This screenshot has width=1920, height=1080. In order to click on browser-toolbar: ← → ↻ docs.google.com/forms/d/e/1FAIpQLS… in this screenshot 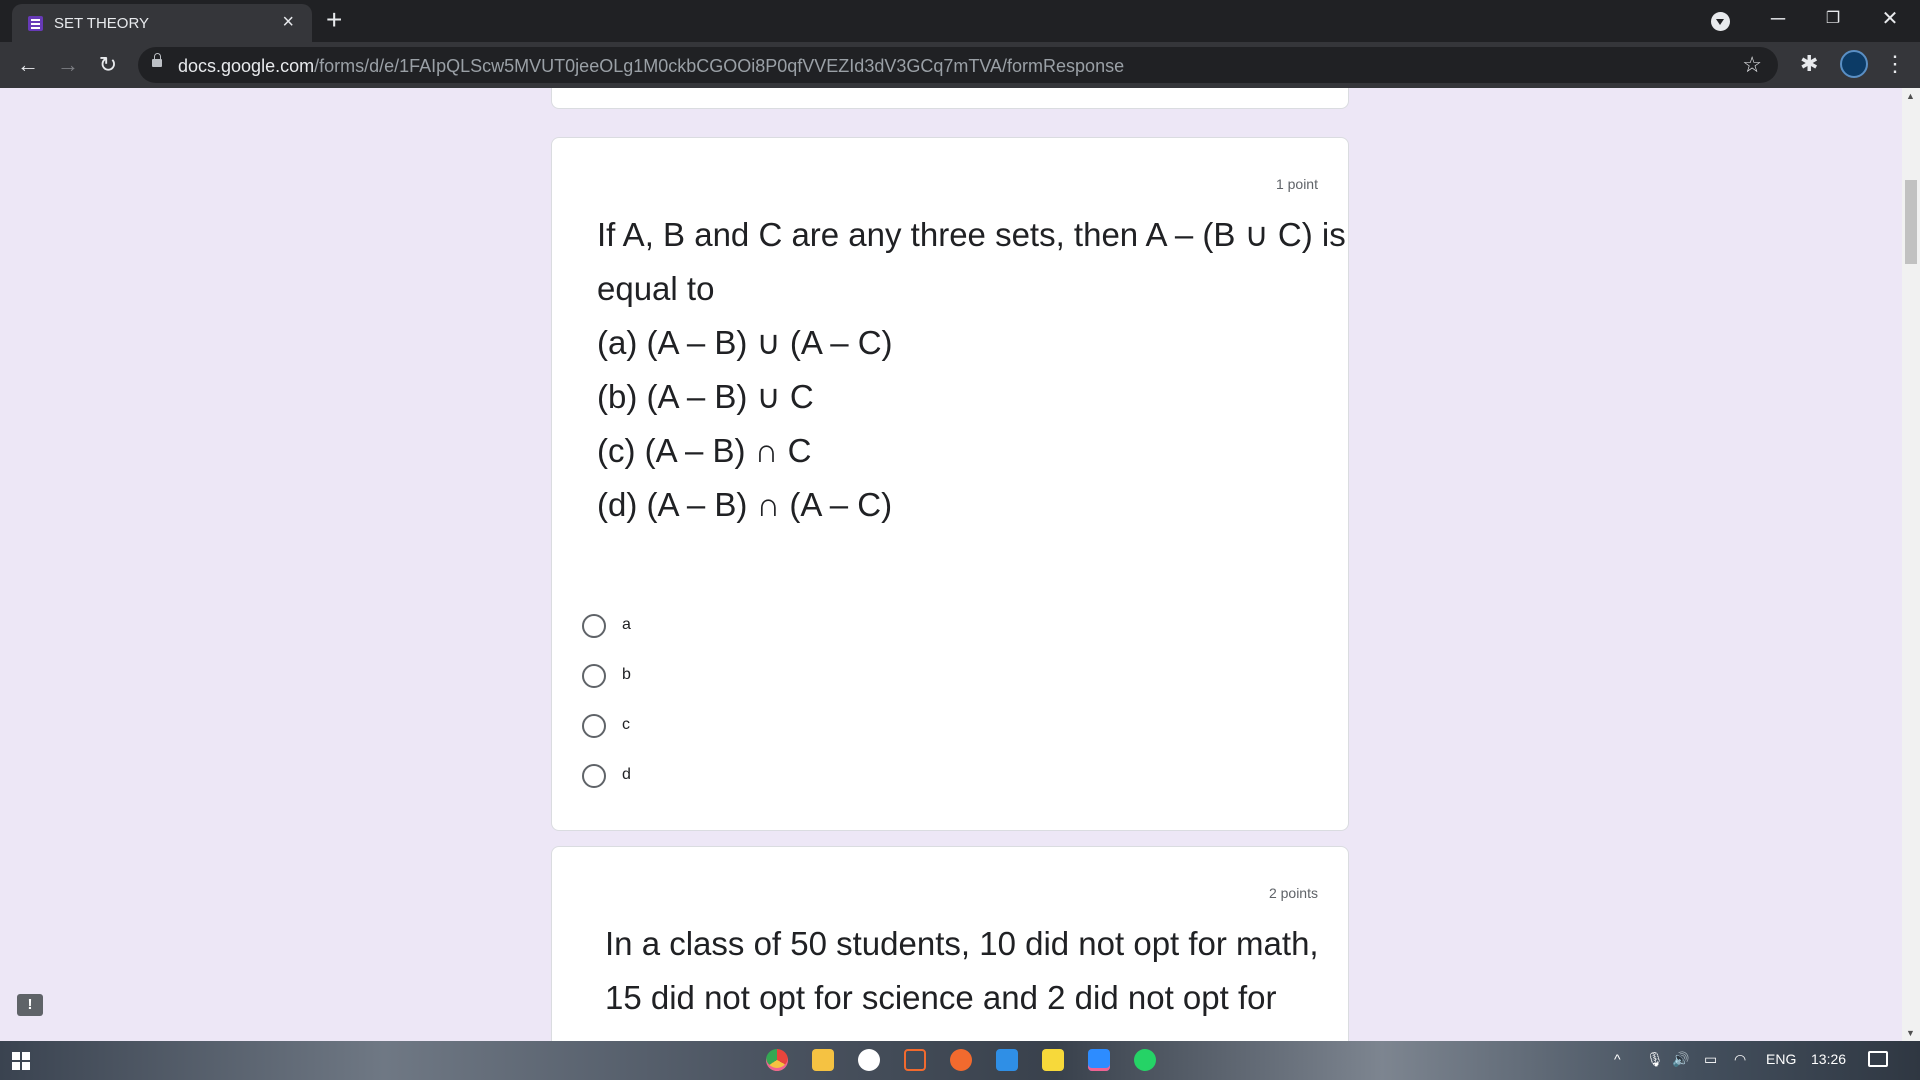, I will do `click(960, 65)`.